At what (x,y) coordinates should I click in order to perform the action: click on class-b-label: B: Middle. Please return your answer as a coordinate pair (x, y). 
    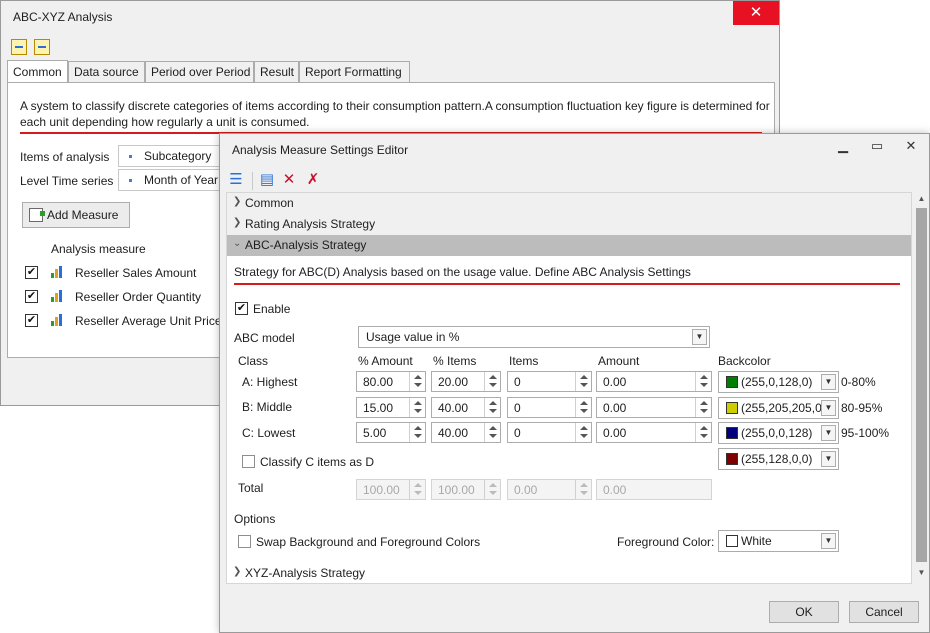
    Looking at the image, I should click on (267, 407).